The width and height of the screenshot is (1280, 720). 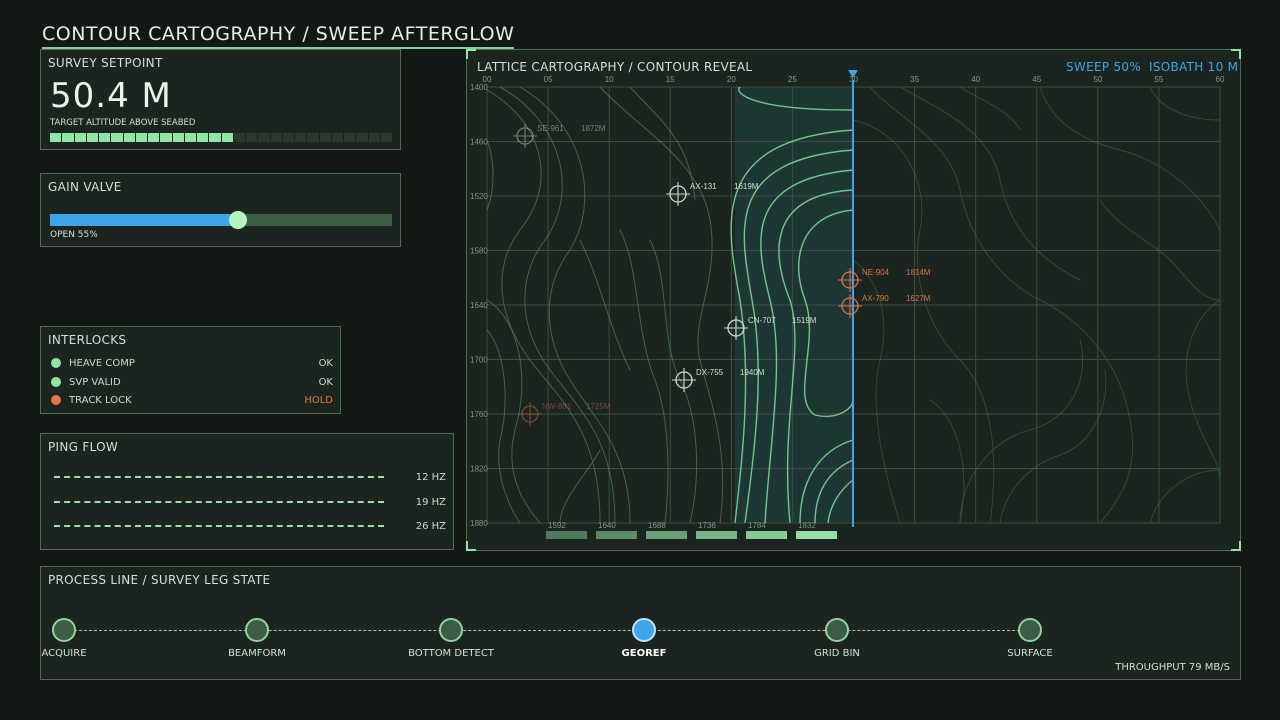 I want to click on depth-legend-label: 1688, so click(x=657, y=525).